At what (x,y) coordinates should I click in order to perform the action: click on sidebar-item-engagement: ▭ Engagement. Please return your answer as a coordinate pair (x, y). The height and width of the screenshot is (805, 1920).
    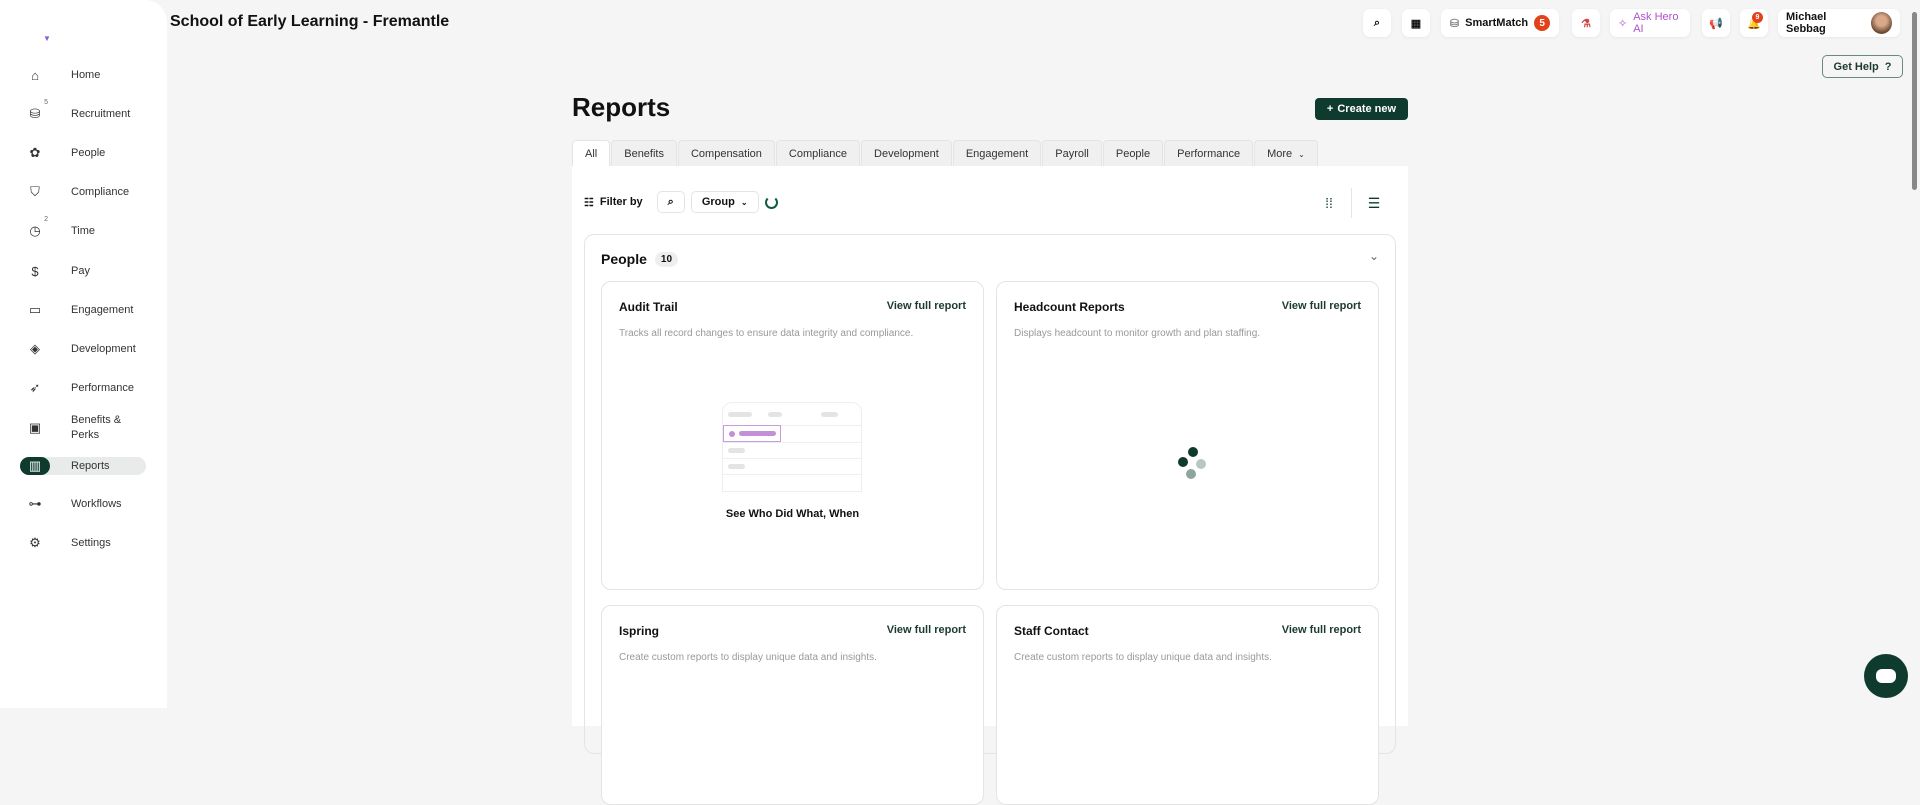
    Looking at the image, I should click on (83, 310).